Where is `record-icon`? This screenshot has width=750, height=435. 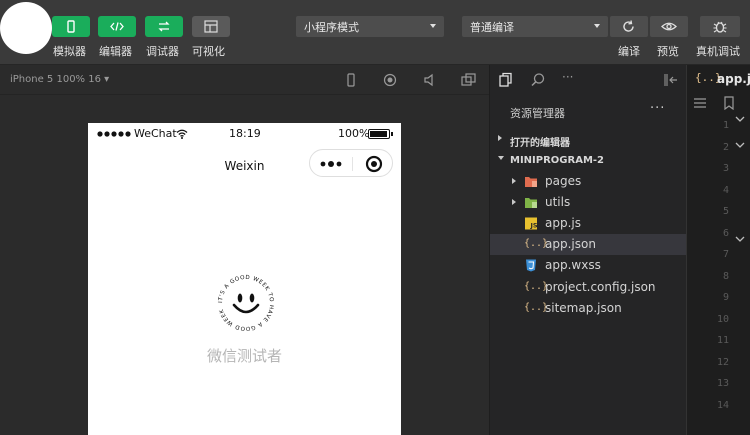 record-icon is located at coordinates (390, 80).